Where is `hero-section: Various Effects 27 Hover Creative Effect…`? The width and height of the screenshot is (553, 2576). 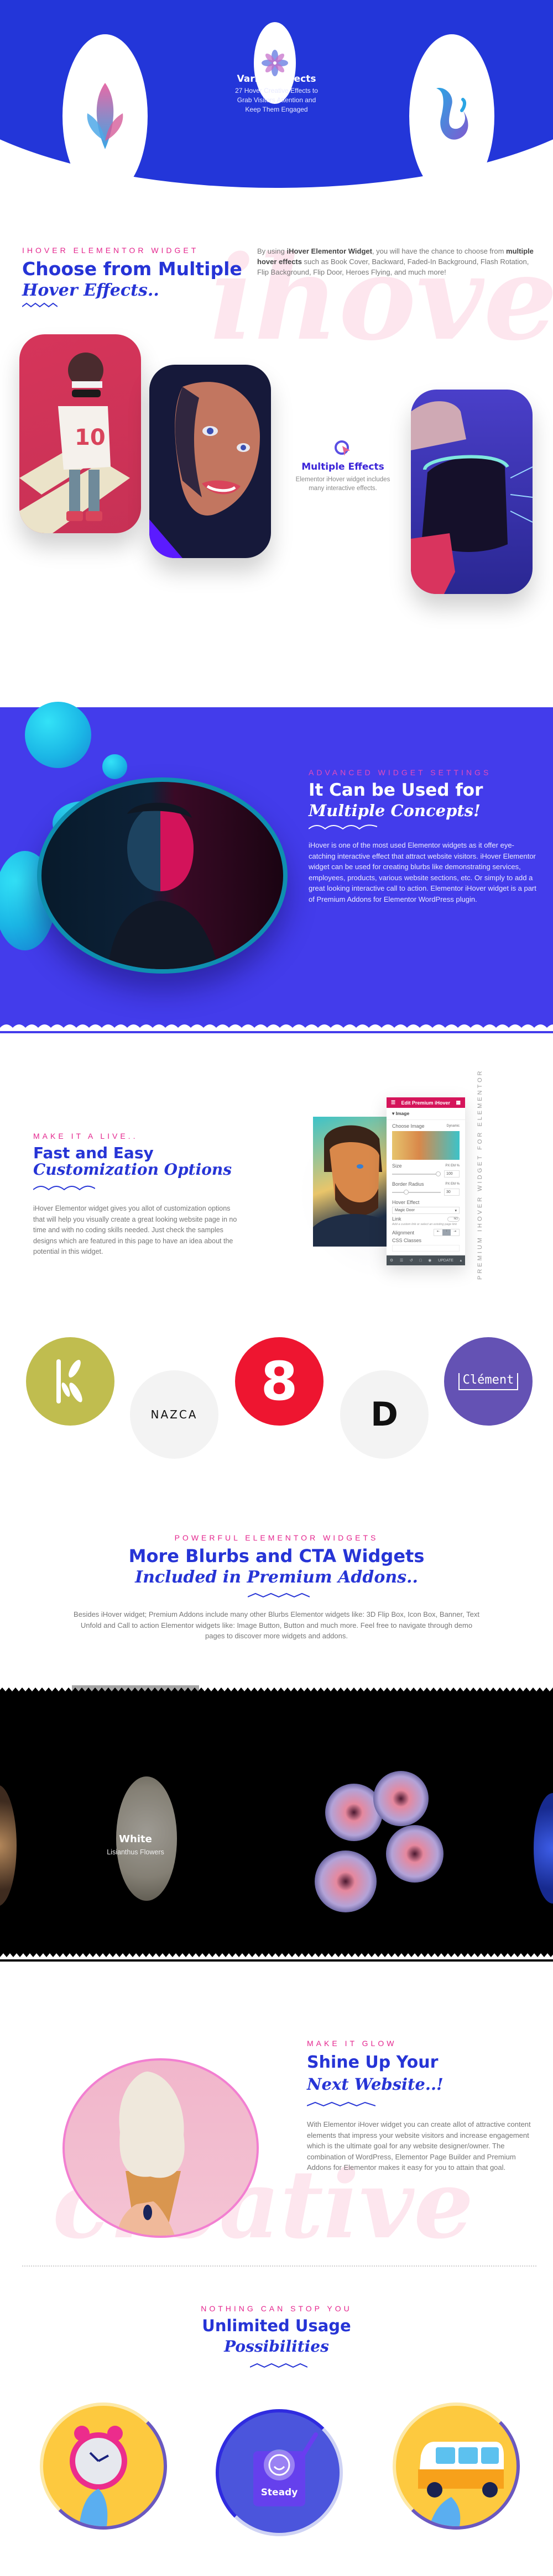
hero-section: Various Effects 27 Hover Creative Effect… is located at coordinates (276, 99).